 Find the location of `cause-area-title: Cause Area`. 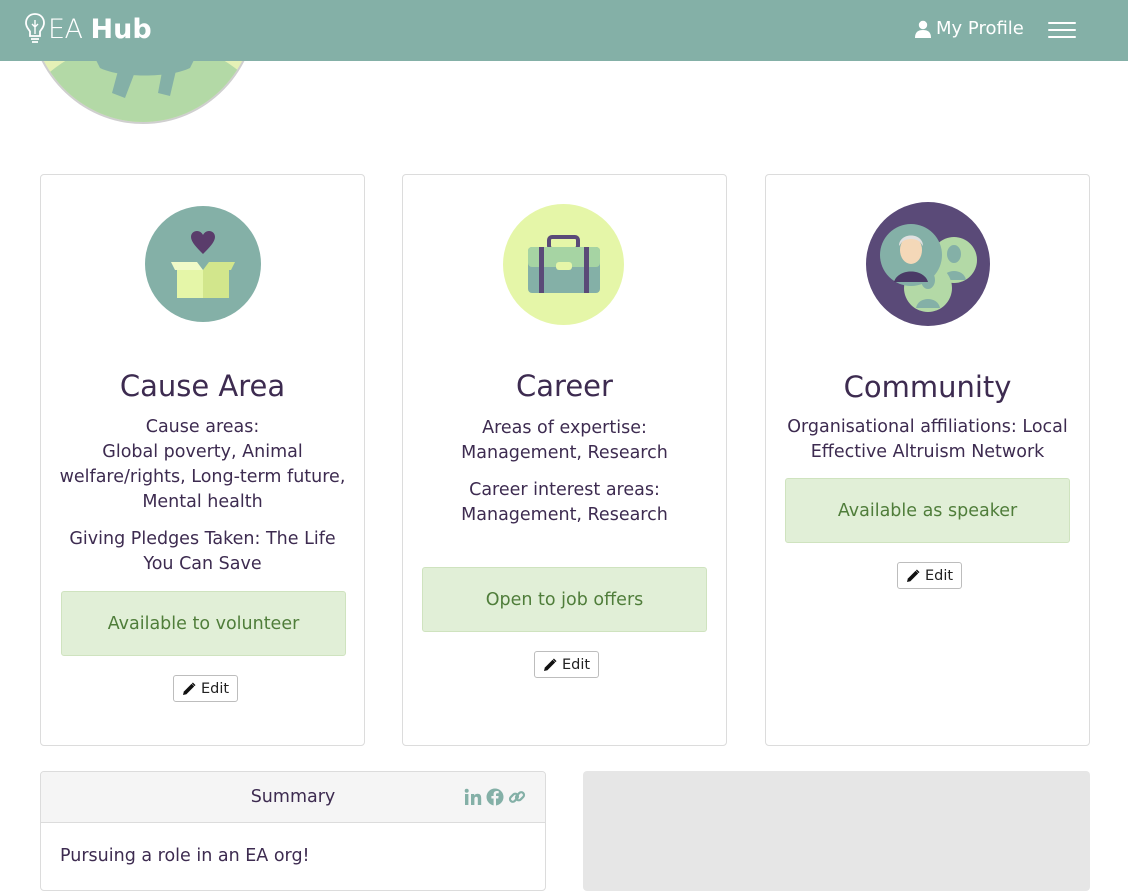

cause-area-title: Cause Area is located at coordinates (202, 386).